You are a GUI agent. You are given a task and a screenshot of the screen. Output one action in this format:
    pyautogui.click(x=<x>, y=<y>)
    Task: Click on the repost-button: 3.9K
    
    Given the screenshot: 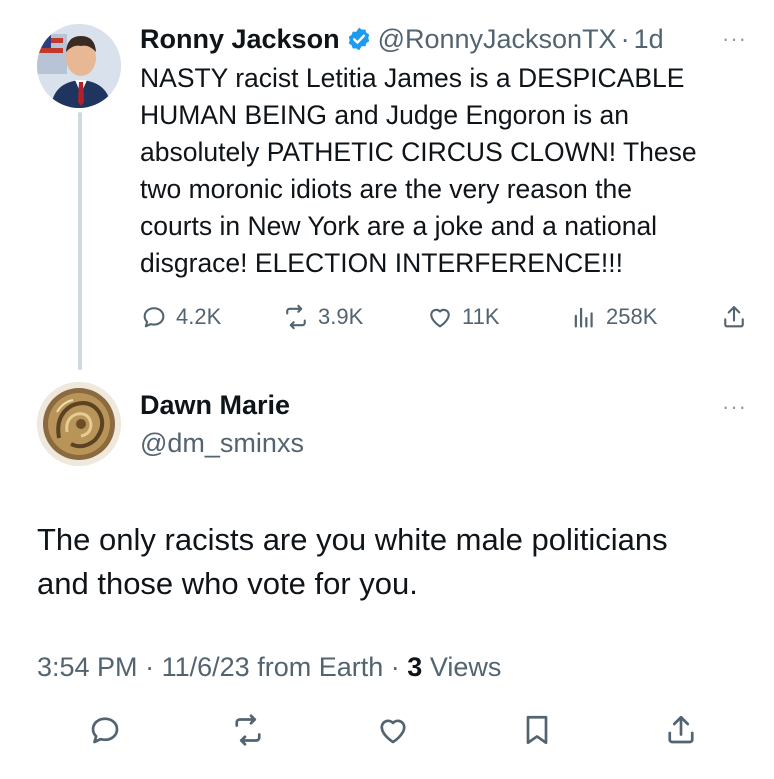 What is the action you would take?
    pyautogui.click(x=322, y=317)
    